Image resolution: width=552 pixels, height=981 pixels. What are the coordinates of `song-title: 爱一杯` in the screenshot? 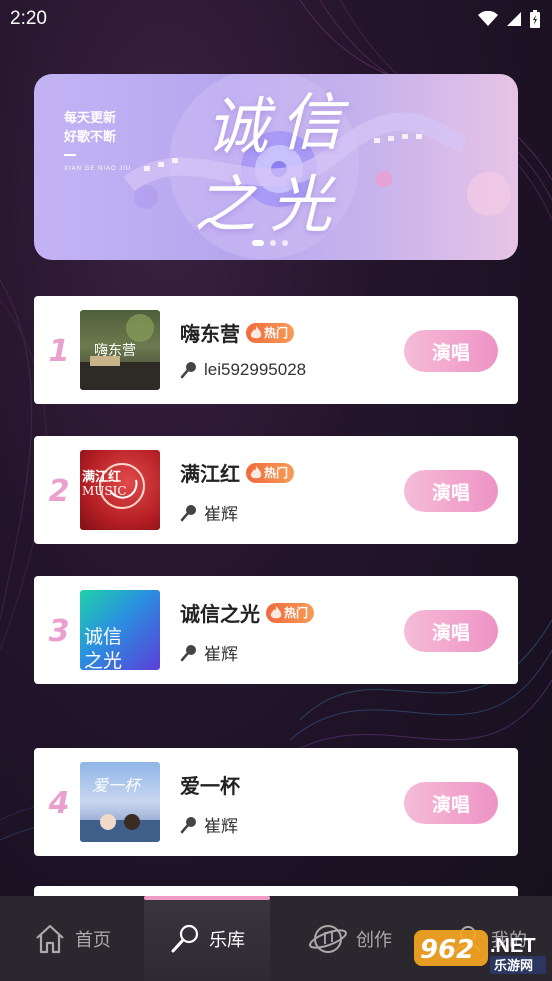 It's located at (210, 786).